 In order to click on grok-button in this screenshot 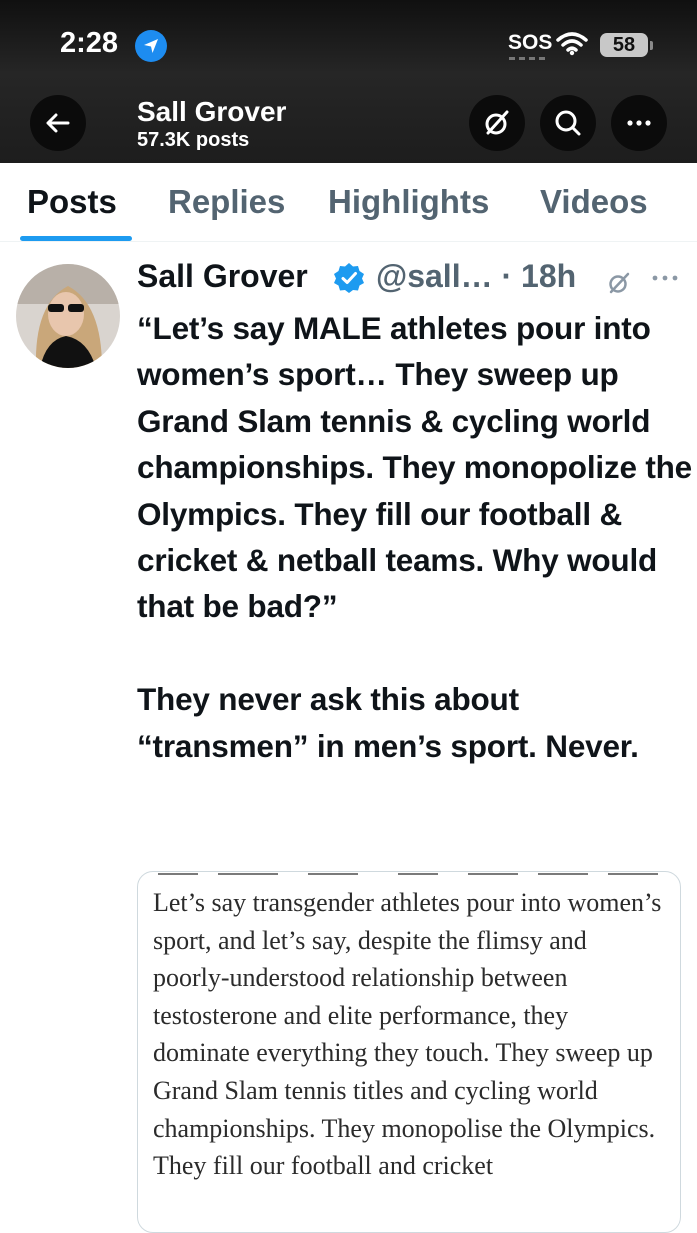, I will do `click(497, 123)`.